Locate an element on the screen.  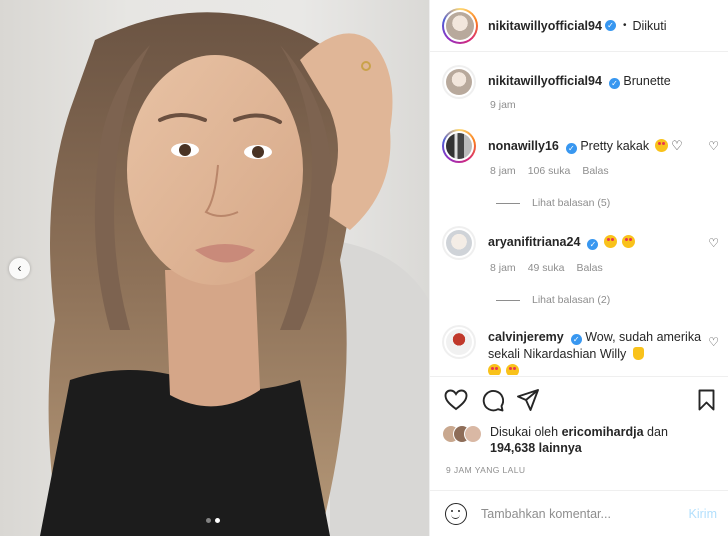
likes-prefix: Disukai oleh is located at coordinates (524, 432).